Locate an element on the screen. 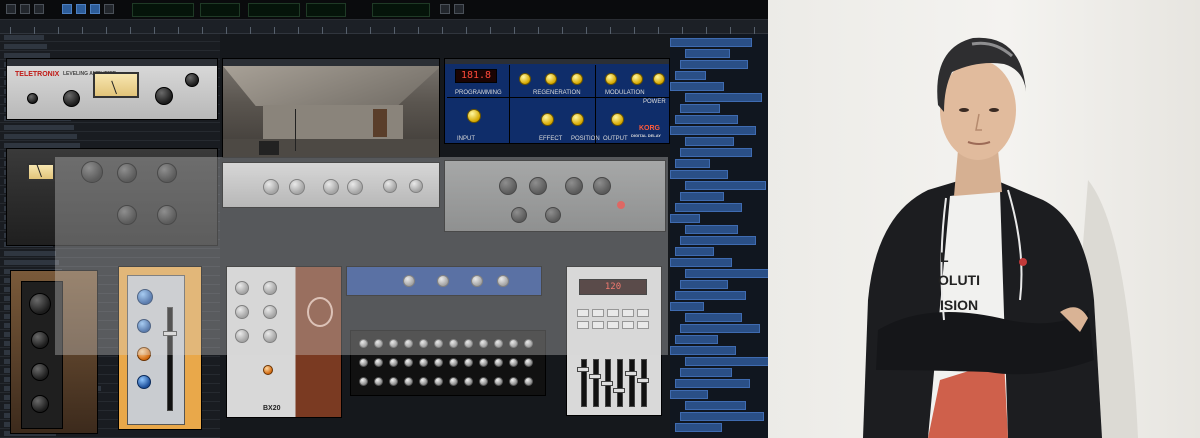 Image resolution: width=1200 pixels, height=438 pixels. drive-knob is located at coordinates (268, 370).